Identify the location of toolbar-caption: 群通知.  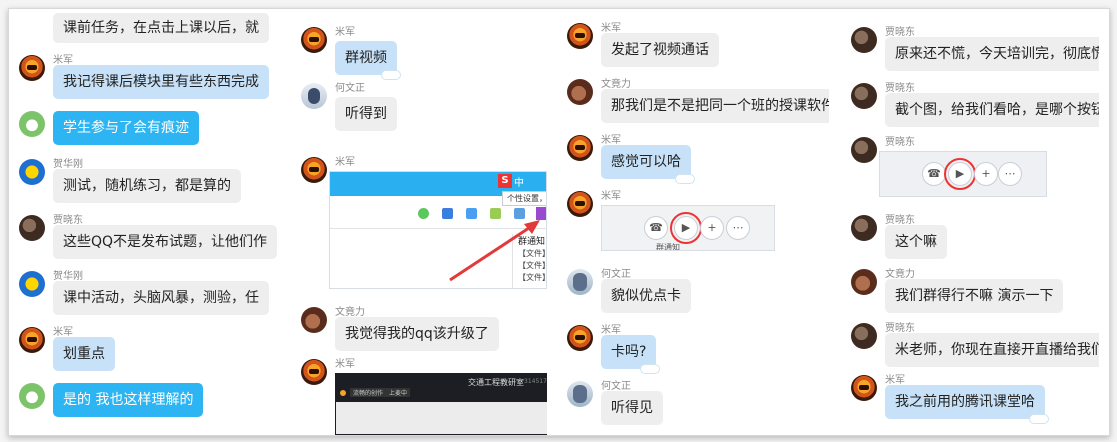
(668, 247).